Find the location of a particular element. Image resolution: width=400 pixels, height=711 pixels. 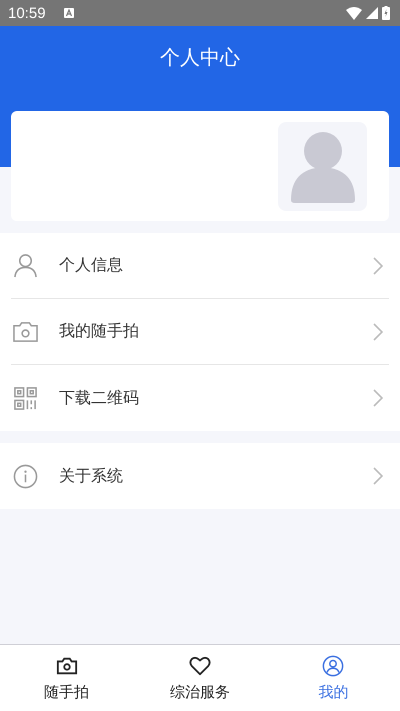

menu-label: 个人信息 is located at coordinates (91, 265).